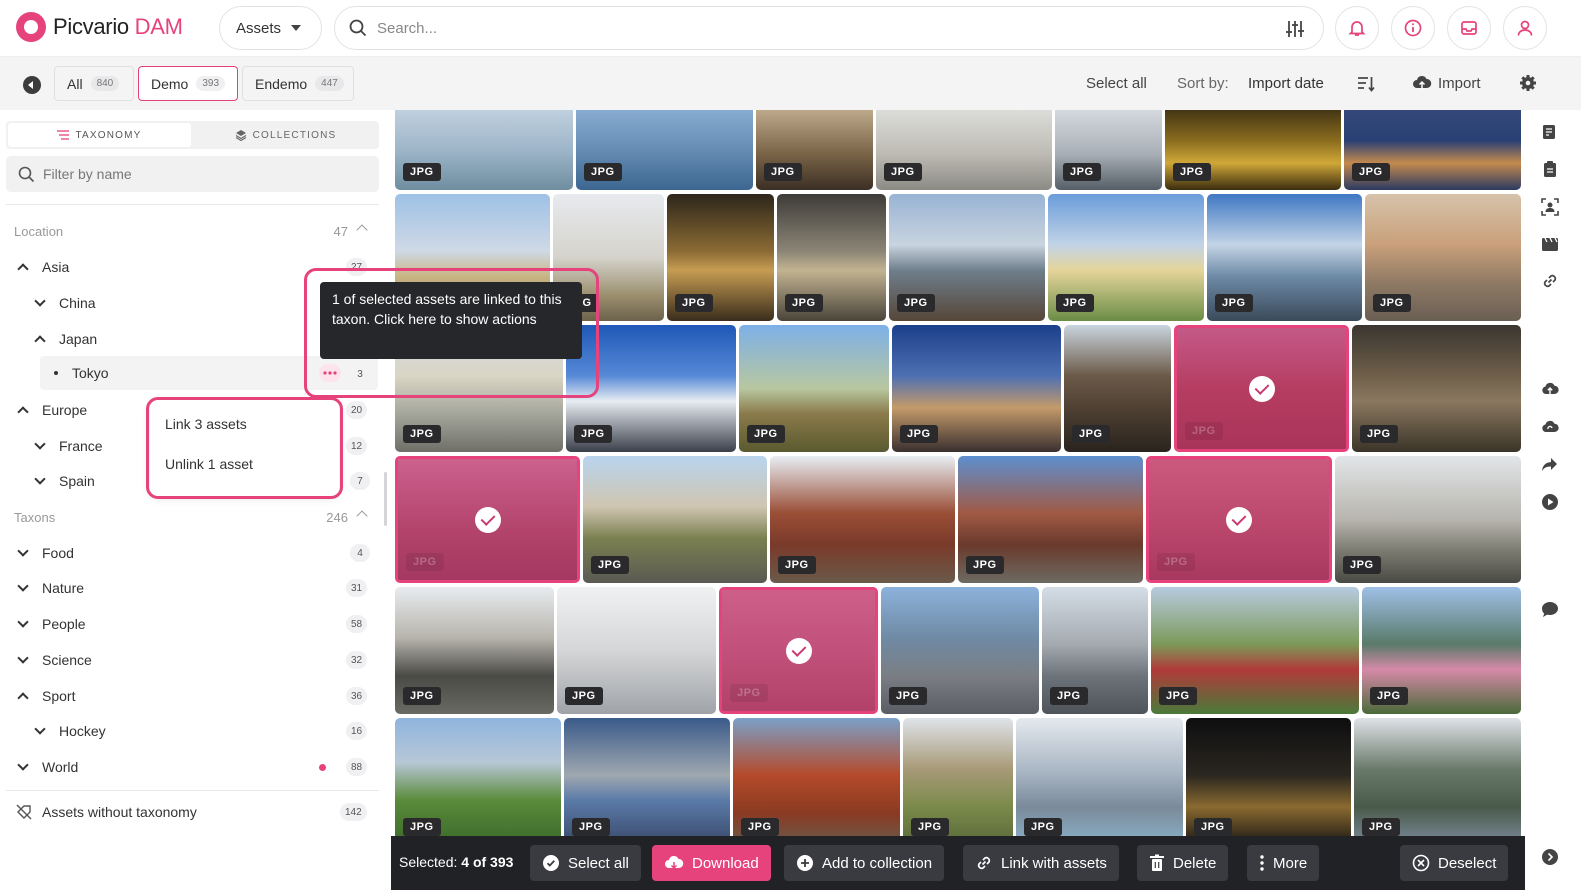  What do you see at coordinates (99, 27) in the screenshot?
I see `logo: Picvario DAM` at bounding box center [99, 27].